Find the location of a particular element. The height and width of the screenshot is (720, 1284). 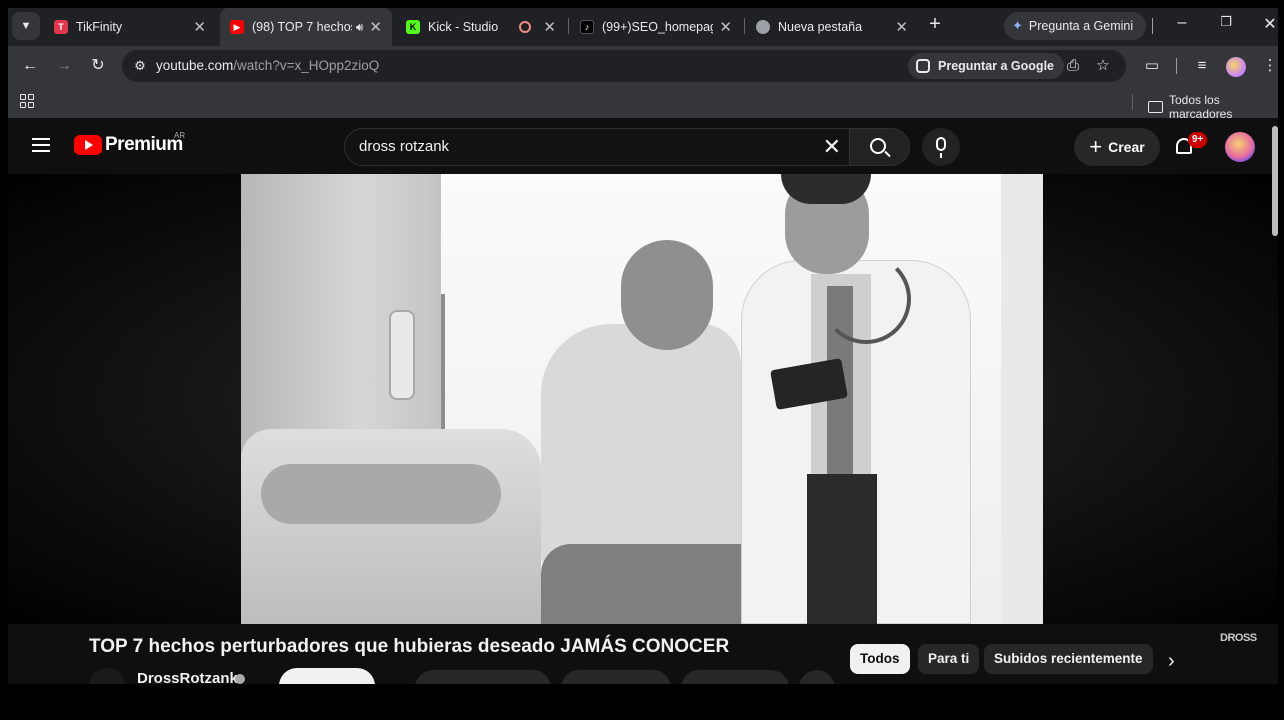

forward-arrow-icon: → is located at coordinates (64, 66).